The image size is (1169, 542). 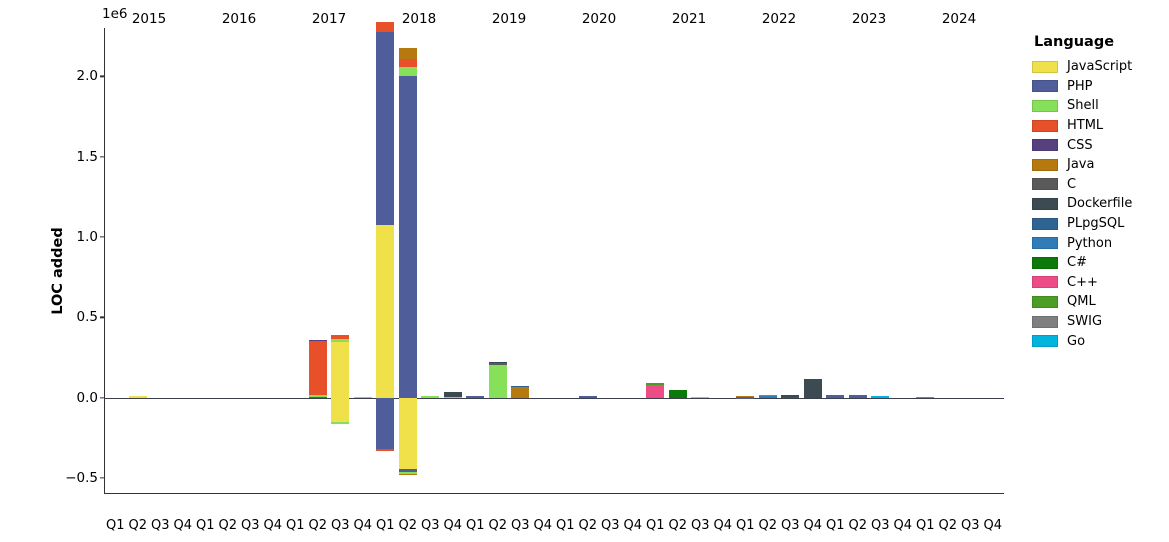 I want to click on x-year-label-2021: 2021, so click(x=689, y=19).